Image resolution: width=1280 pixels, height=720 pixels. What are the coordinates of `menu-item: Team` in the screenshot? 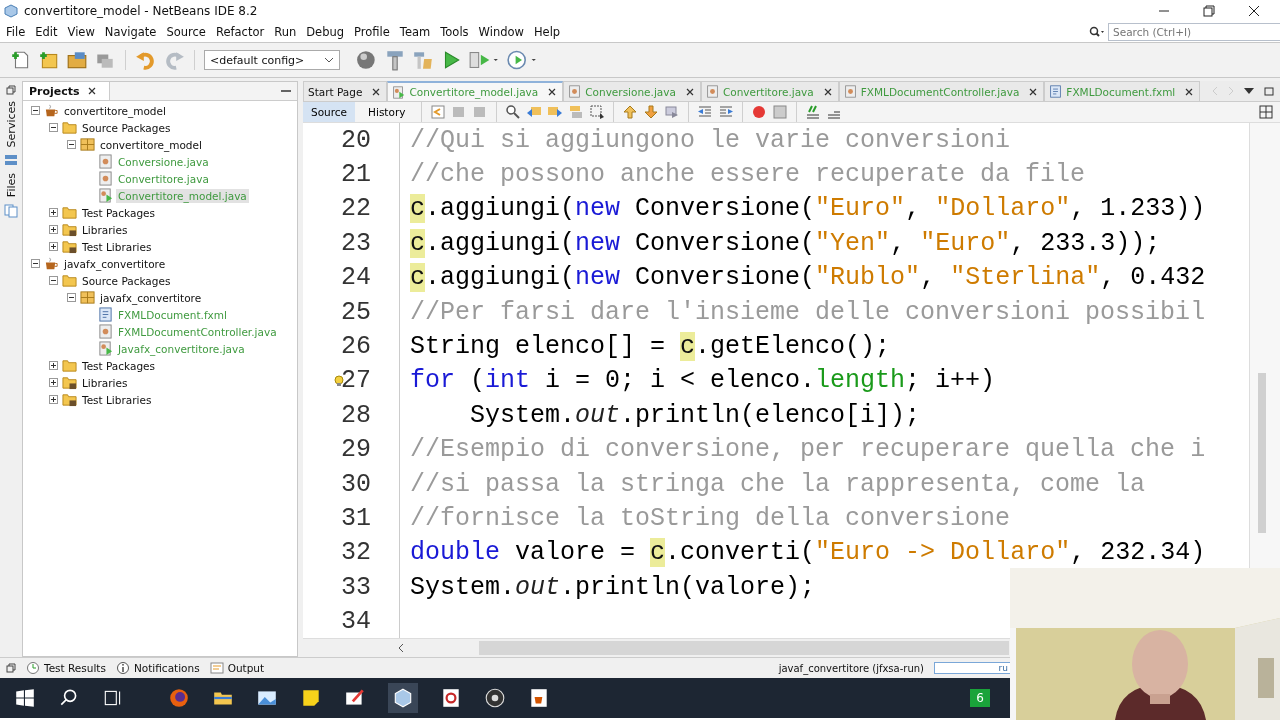 It's located at (415, 32).